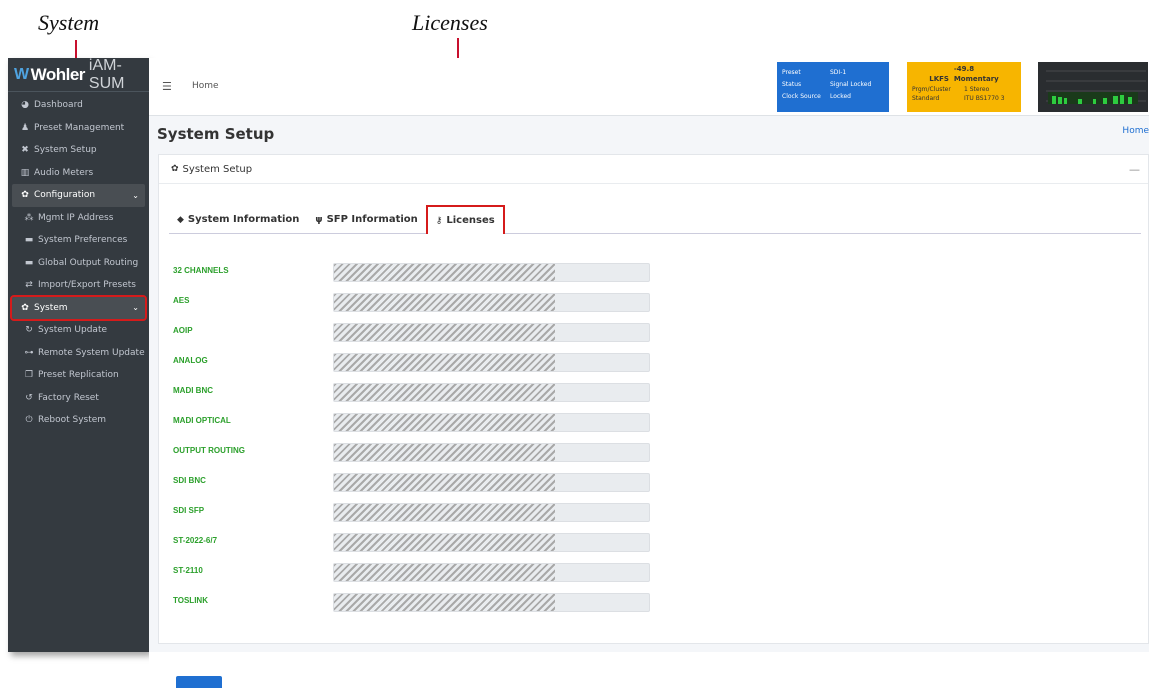 The width and height of the screenshot is (1149, 700). I want to click on sidebar-item-import-export: ⇄ Import/Export Presets, so click(78, 285).